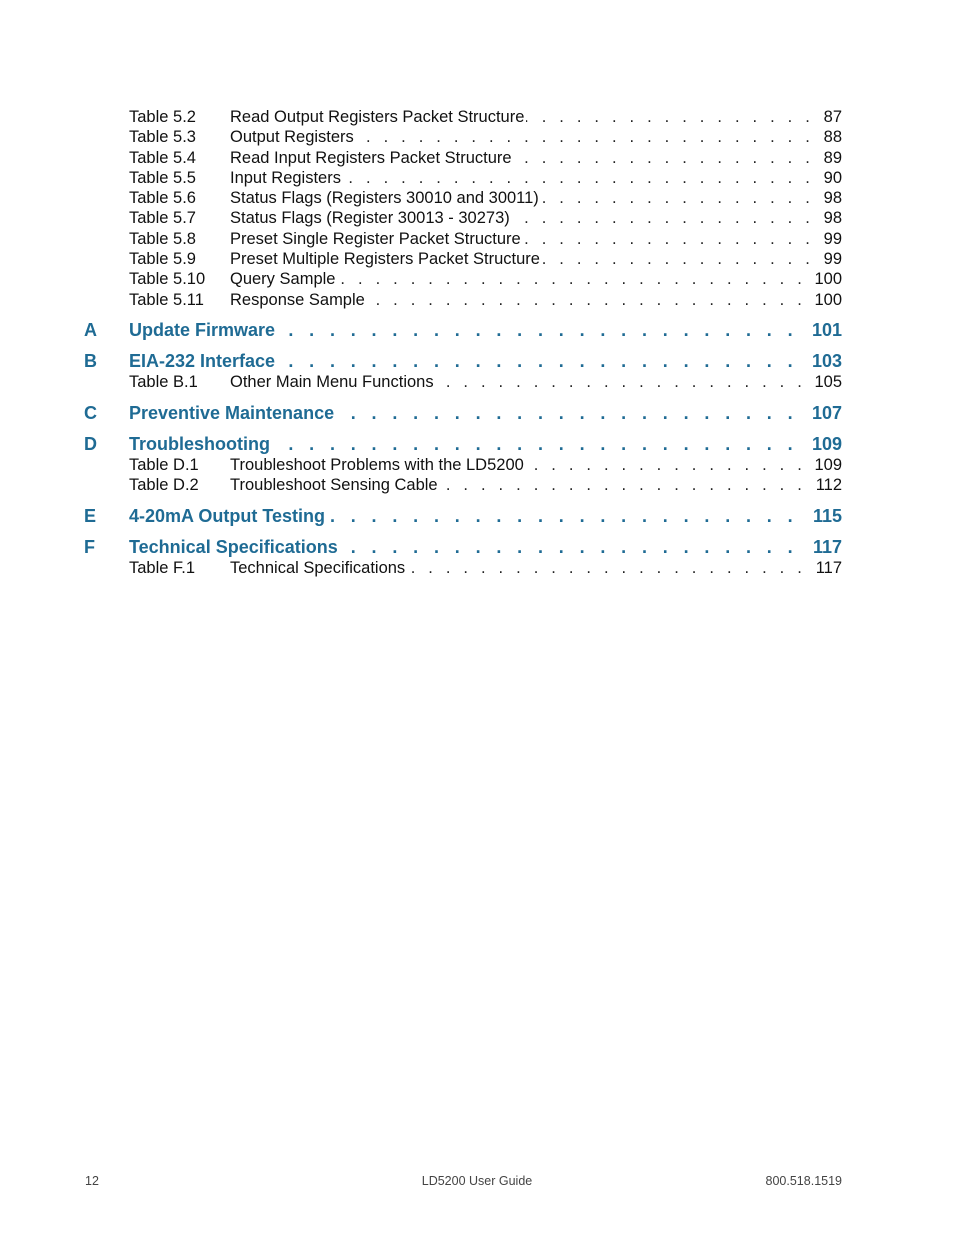  I want to click on toc-entry-number: Table 5.11, so click(166, 300).